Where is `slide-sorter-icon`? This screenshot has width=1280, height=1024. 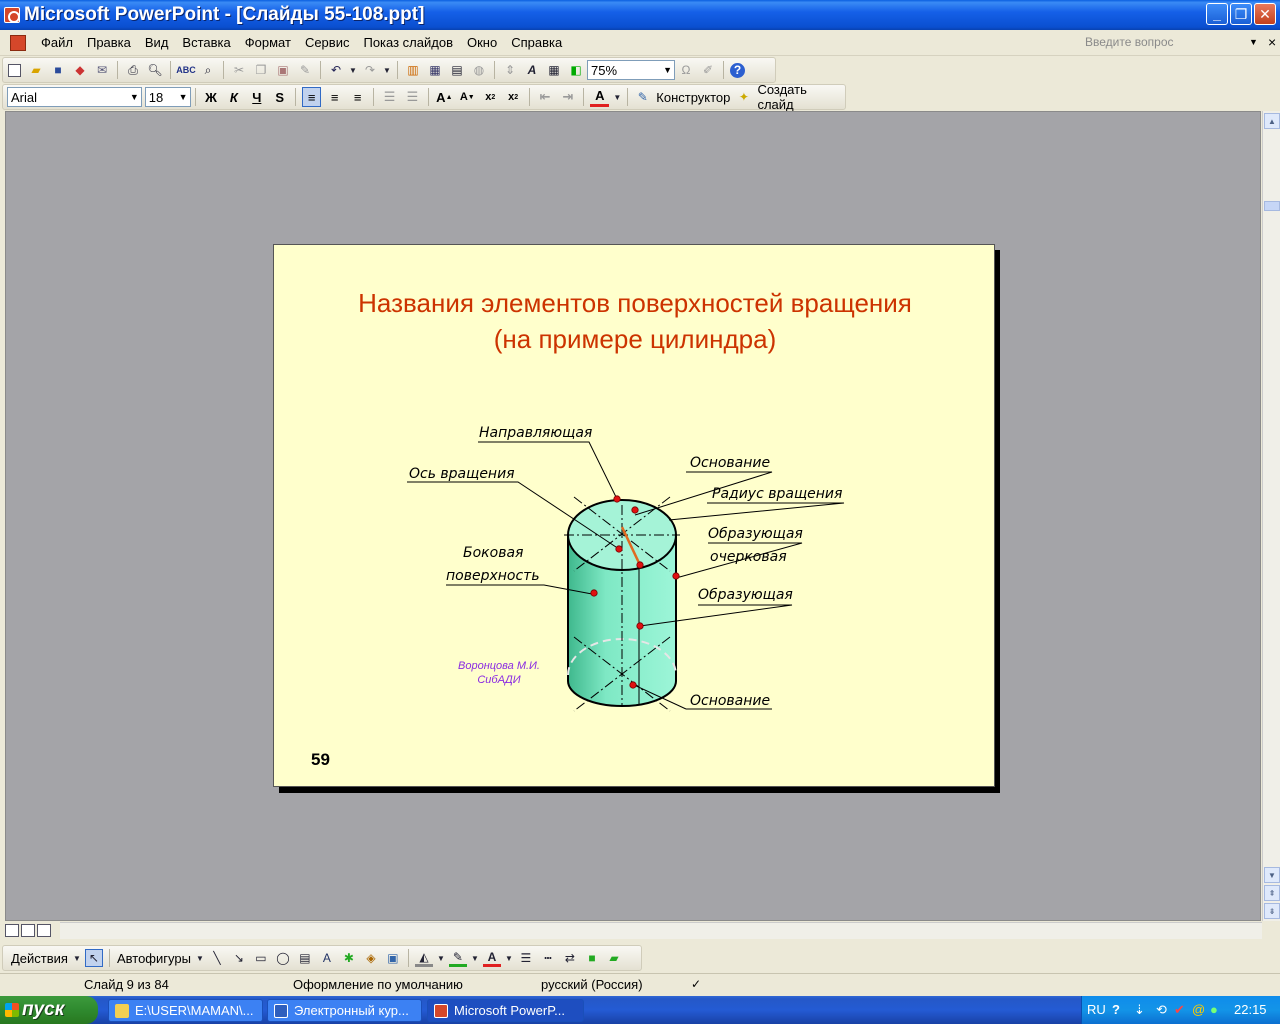
slide-sorter-icon is located at coordinates (28, 930).